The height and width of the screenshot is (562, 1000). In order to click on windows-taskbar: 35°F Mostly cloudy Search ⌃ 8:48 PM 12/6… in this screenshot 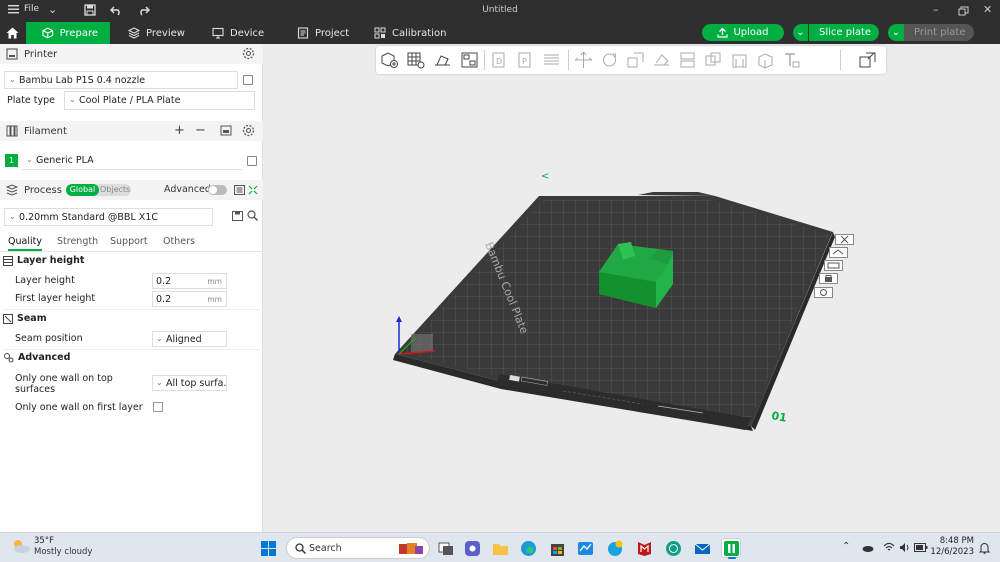, I will do `click(500, 547)`.